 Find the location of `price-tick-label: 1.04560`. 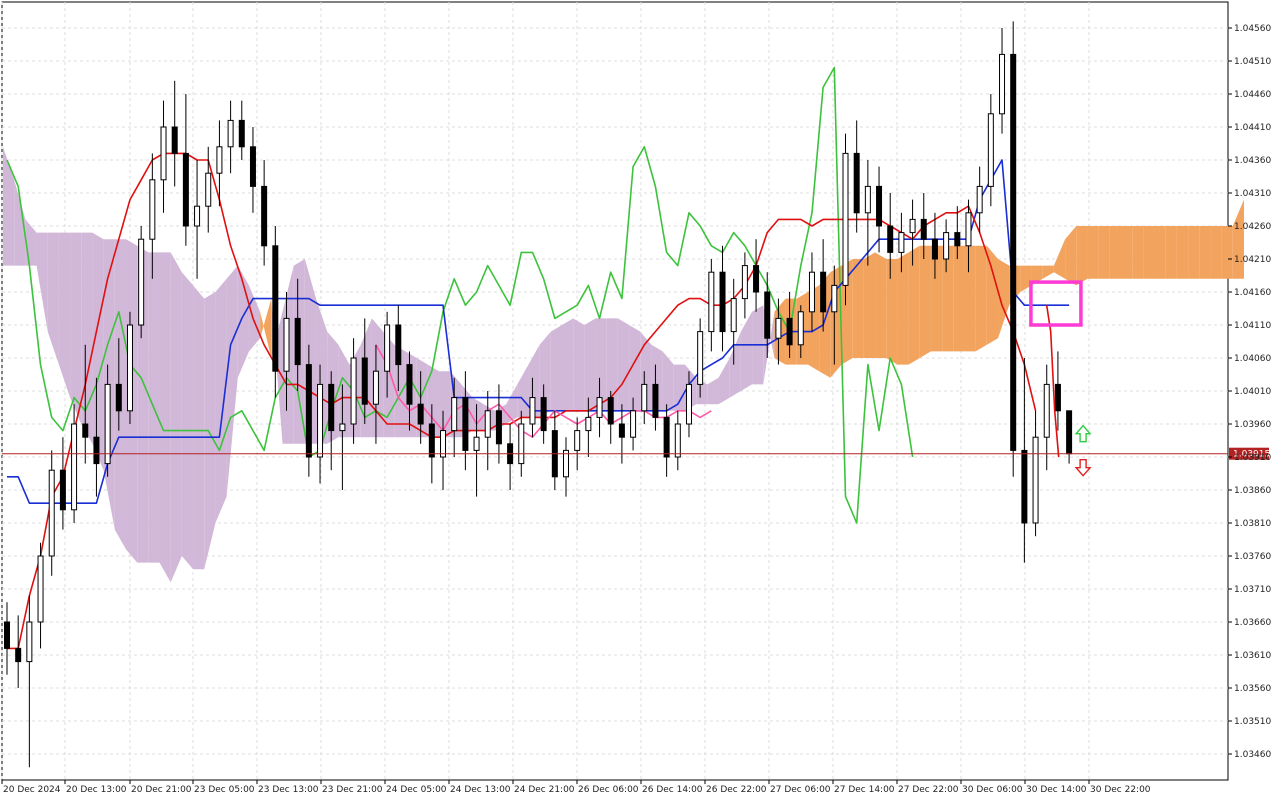

price-tick-label: 1.04560 is located at coordinates (1252, 29).